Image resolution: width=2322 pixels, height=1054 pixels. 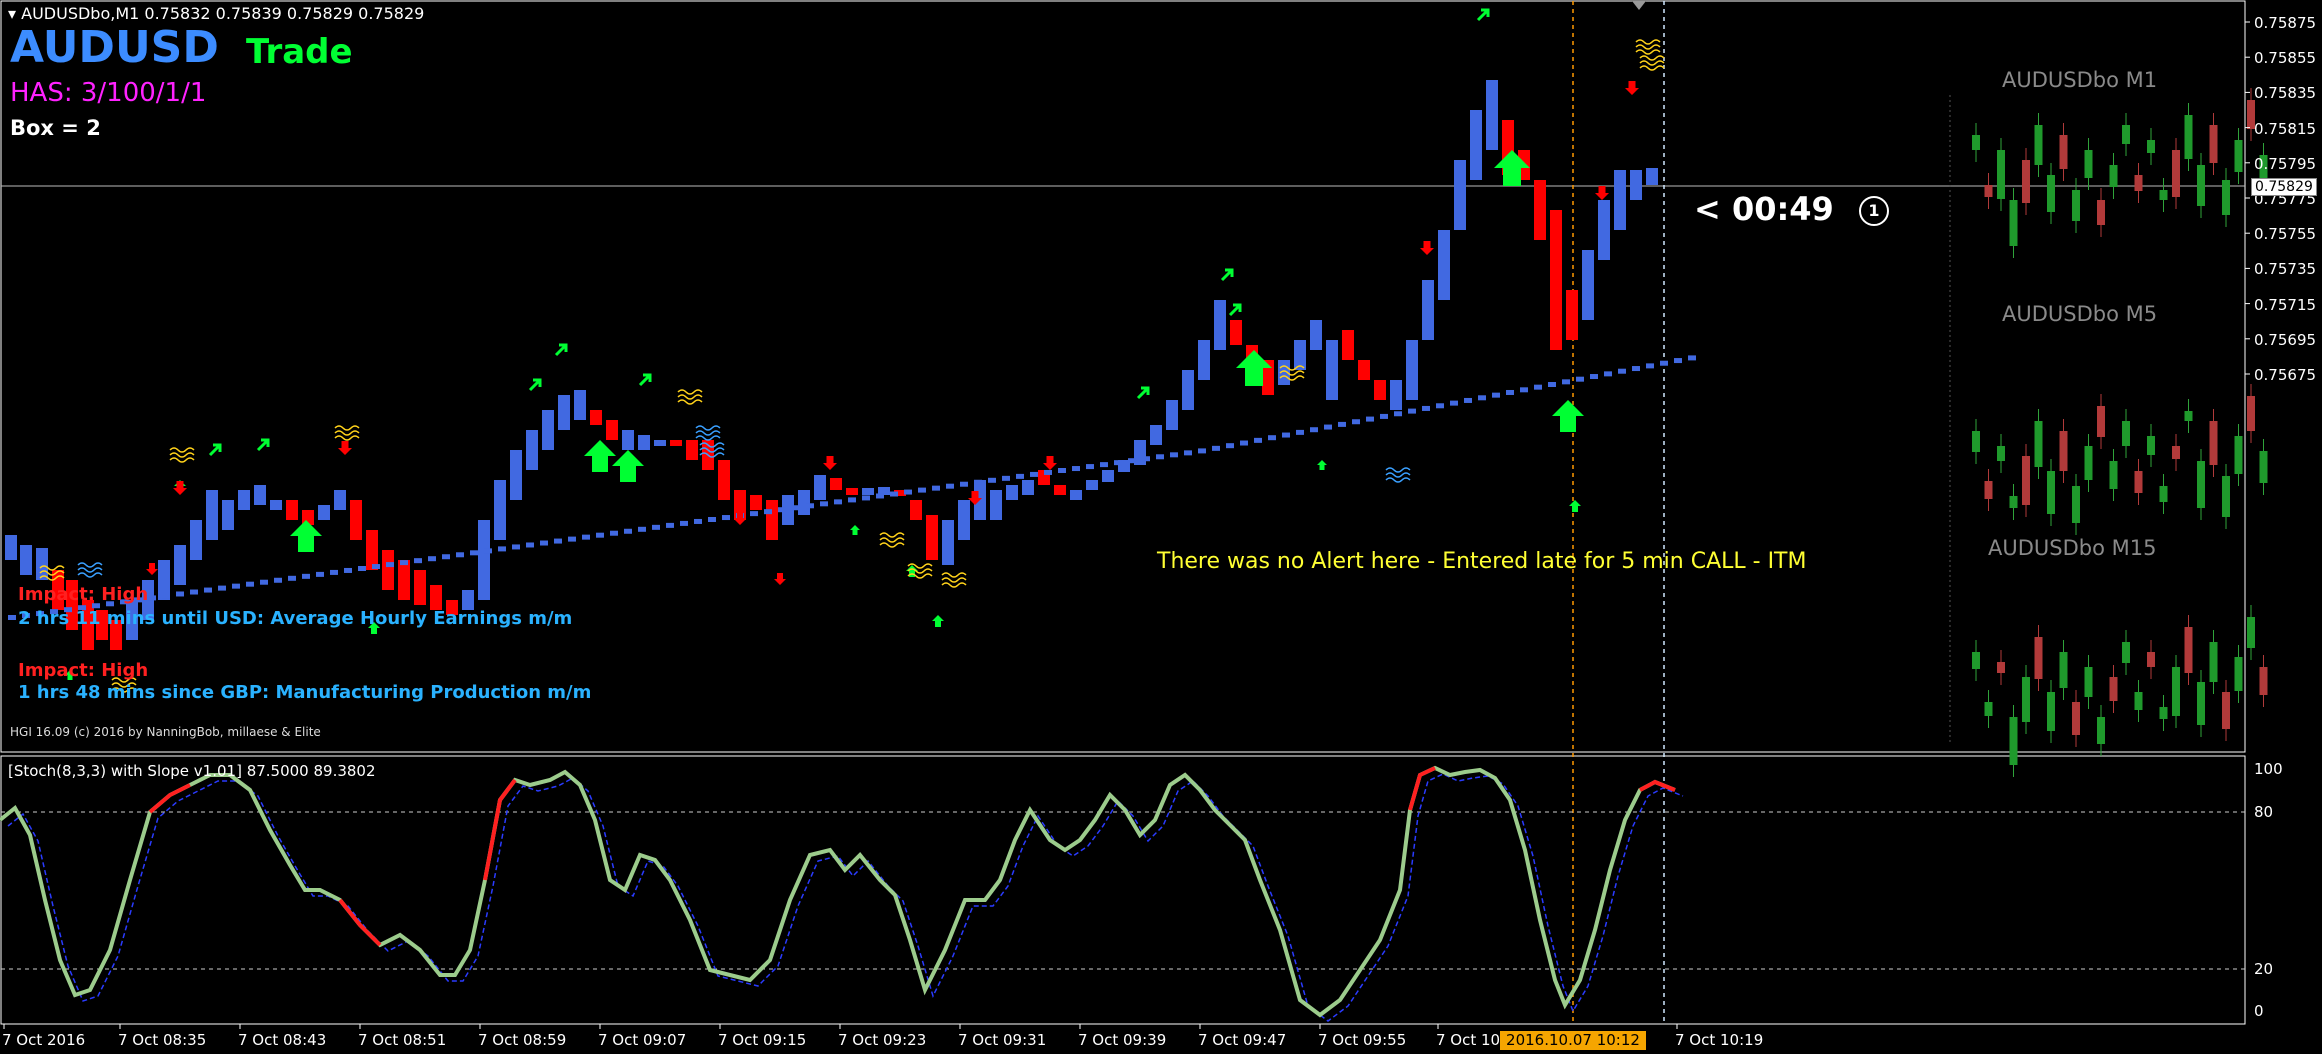 What do you see at coordinates (1873, 211) in the screenshot?
I see `clock-icon: 1` at bounding box center [1873, 211].